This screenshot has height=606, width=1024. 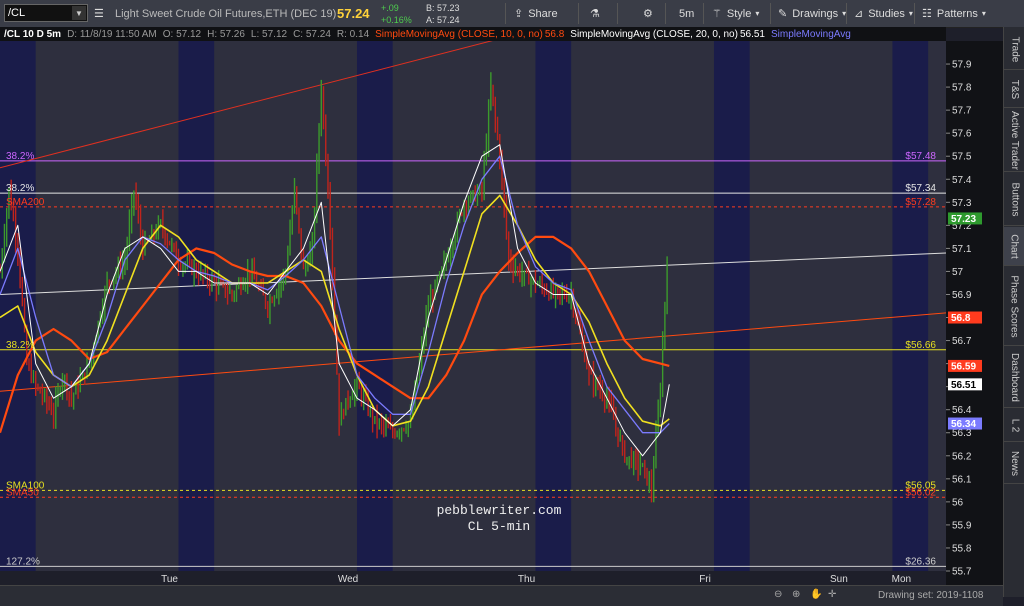 I want to click on price-tick-label: 57.8, so click(x=962, y=88).